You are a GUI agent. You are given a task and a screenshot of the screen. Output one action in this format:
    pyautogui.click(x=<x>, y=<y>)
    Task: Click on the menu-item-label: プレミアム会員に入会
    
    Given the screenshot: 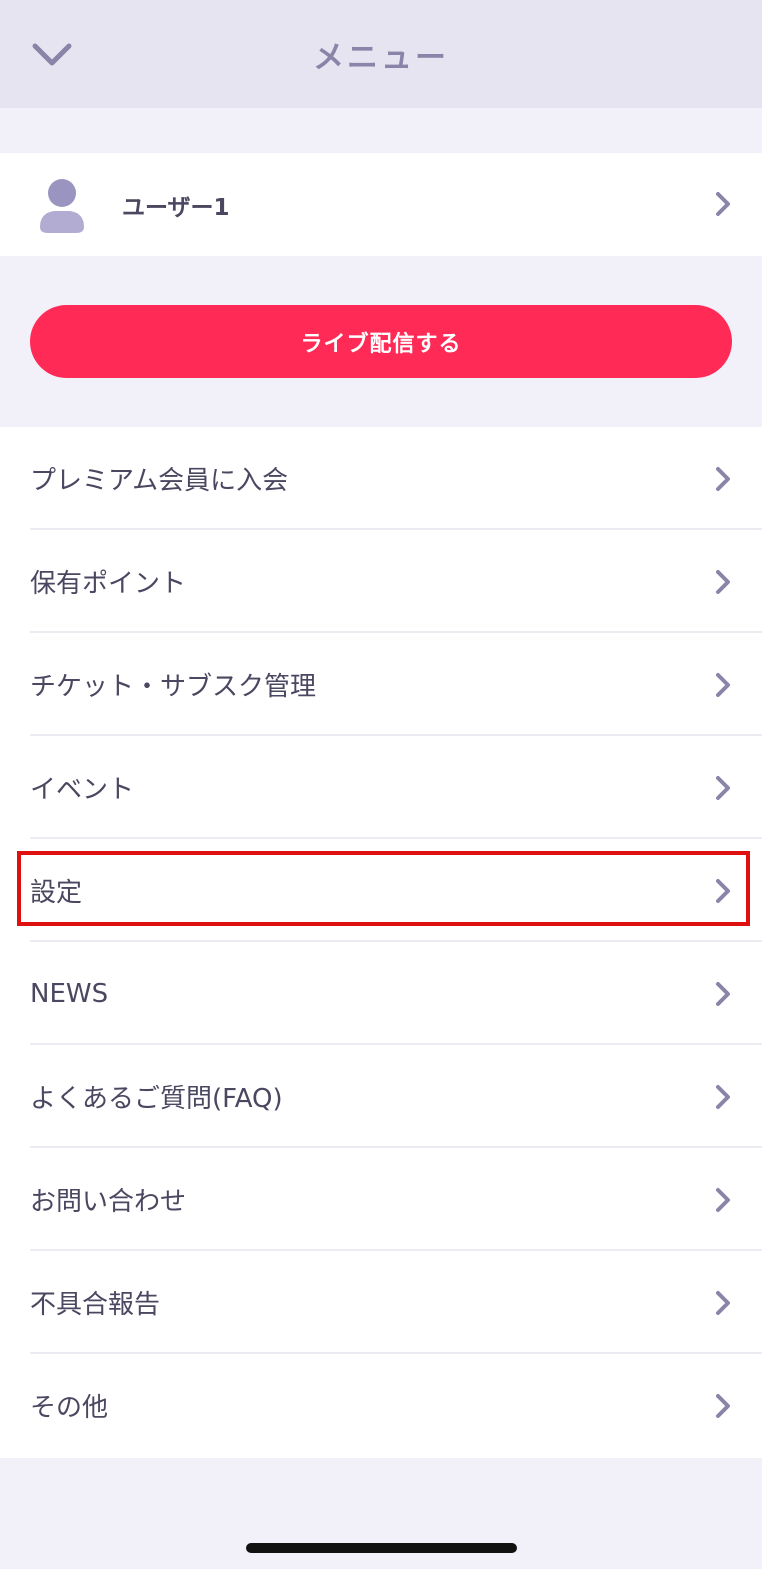 What is the action you would take?
    pyautogui.click(x=159, y=481)
    